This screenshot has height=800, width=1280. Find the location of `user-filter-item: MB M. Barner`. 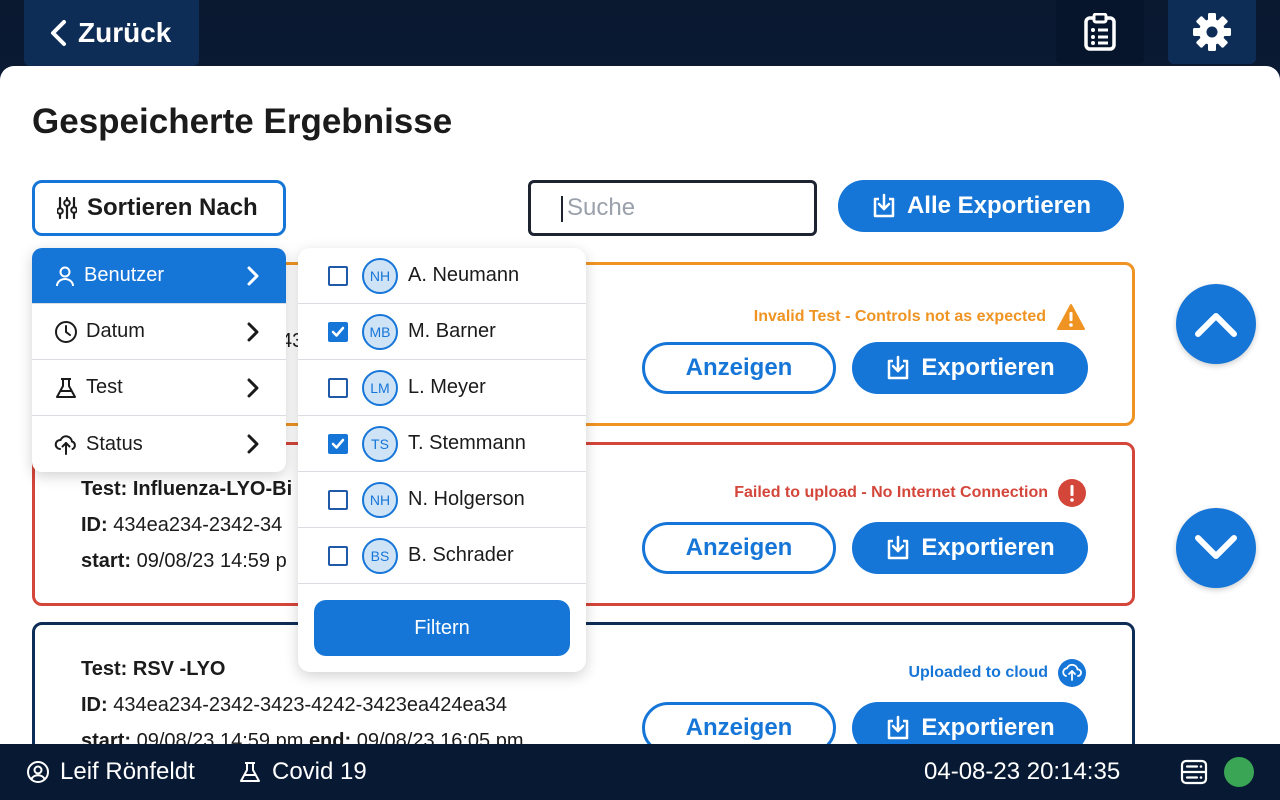

user-filter-item: MB M. Barner is located at coordinates (442, 332).